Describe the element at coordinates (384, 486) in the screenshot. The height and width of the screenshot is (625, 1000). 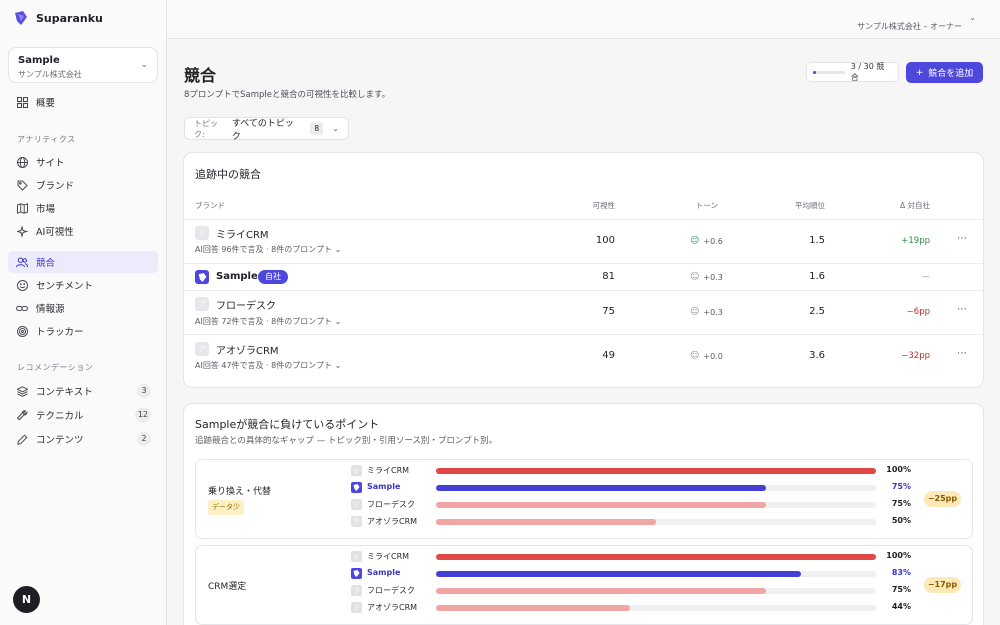
I see `bar-label: Sample` at that location.